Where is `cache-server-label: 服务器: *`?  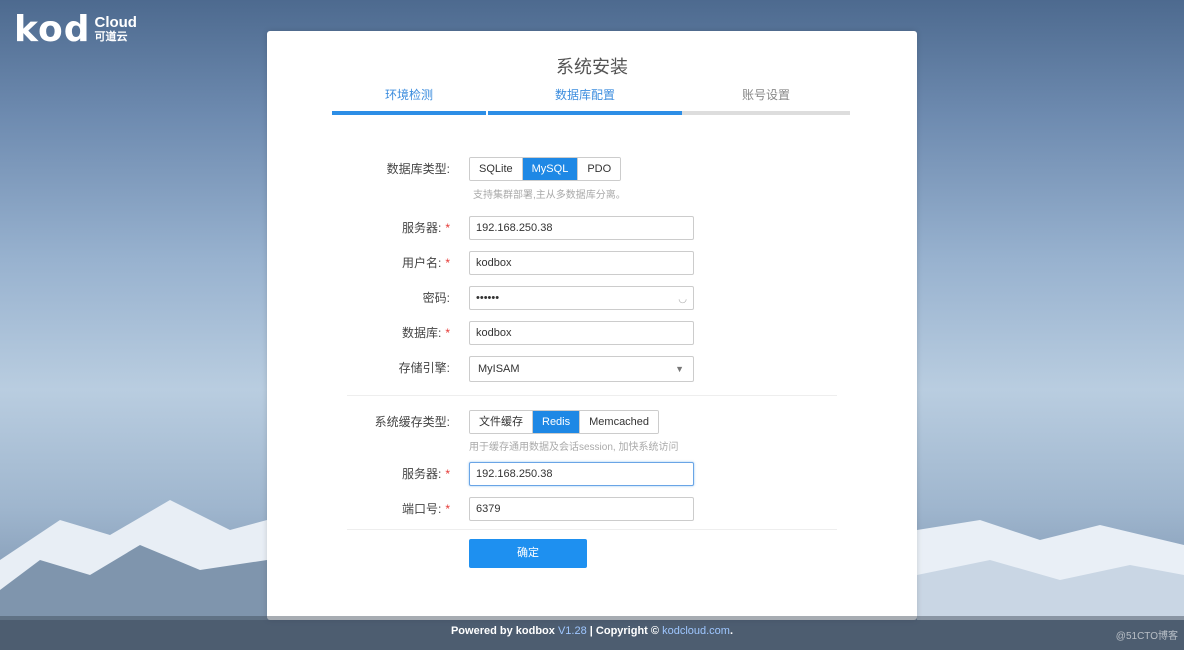 cache-server-label: 服务器: * is located at coordinates (426, 474).